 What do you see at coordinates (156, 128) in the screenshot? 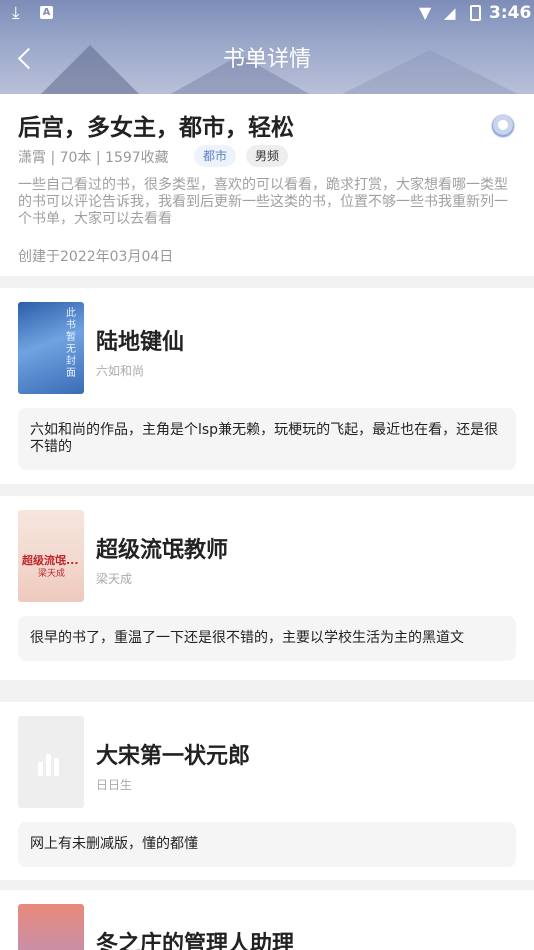
I see `booklist-title: 后宫，多女主，都市，轻松` at bounding box center [156, 128].